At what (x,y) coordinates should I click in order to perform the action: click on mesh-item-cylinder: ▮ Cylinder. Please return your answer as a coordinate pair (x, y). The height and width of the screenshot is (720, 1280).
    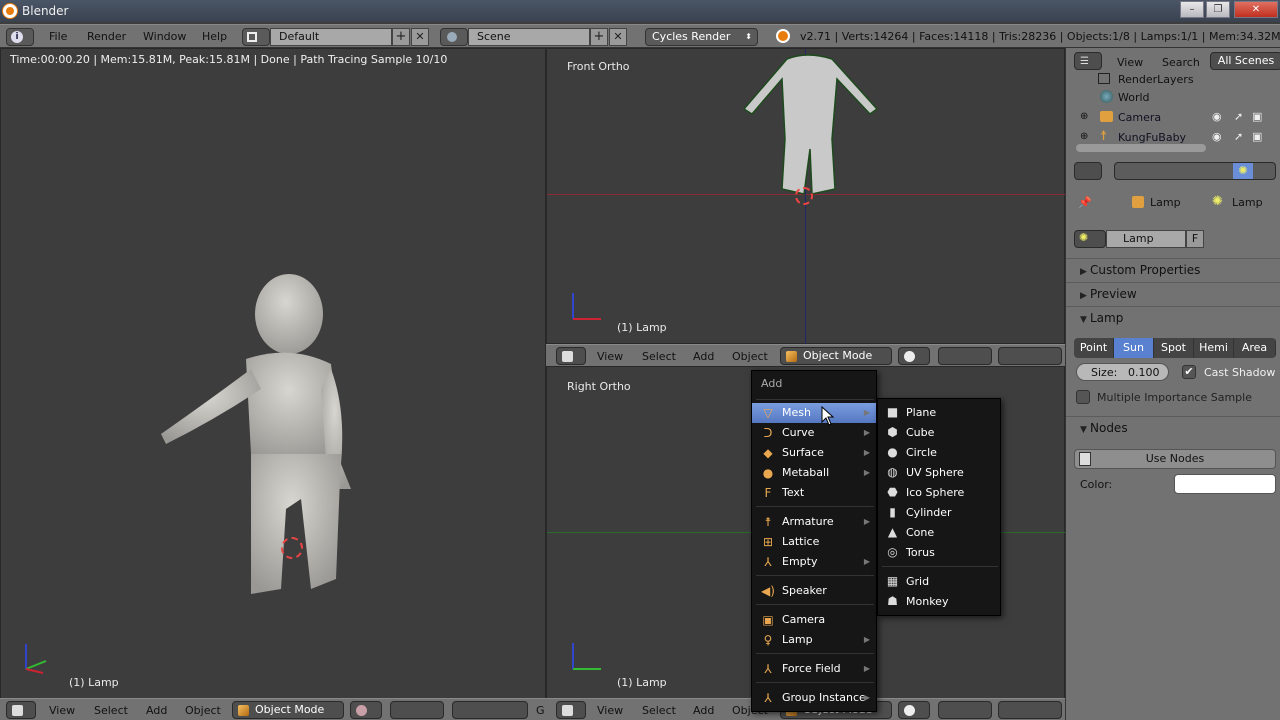
    Looking at the image, I should click on (938, 513).